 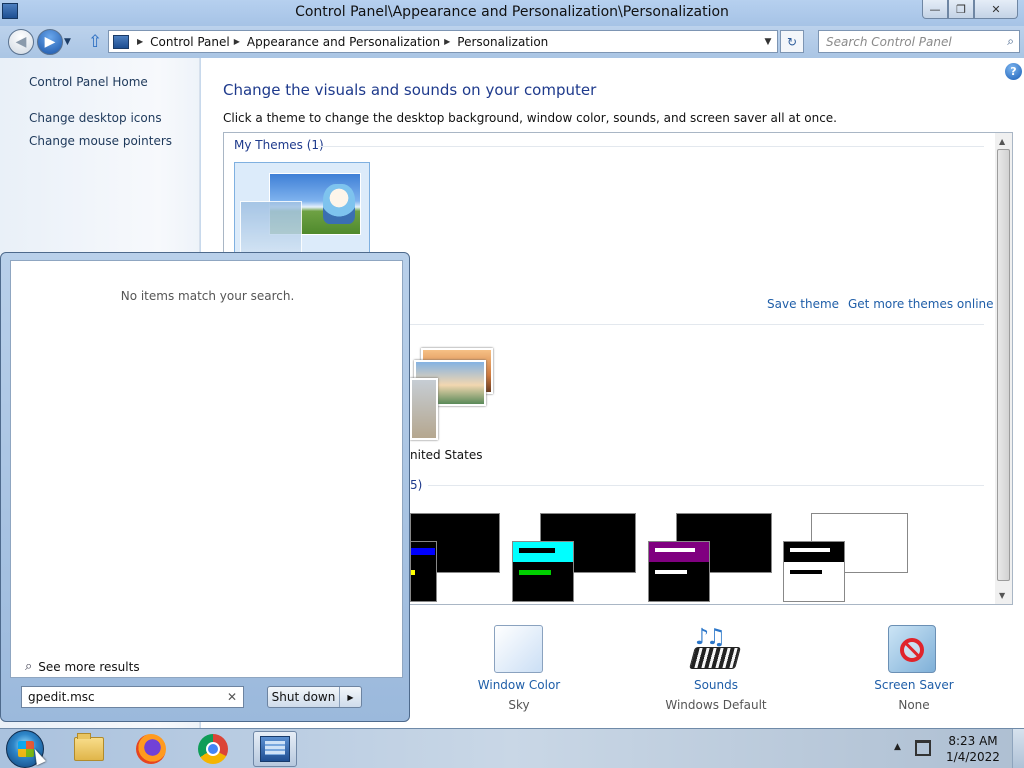 I want to click on see-more-results-link: ⌕ See more results, so click(x=82, y=666).